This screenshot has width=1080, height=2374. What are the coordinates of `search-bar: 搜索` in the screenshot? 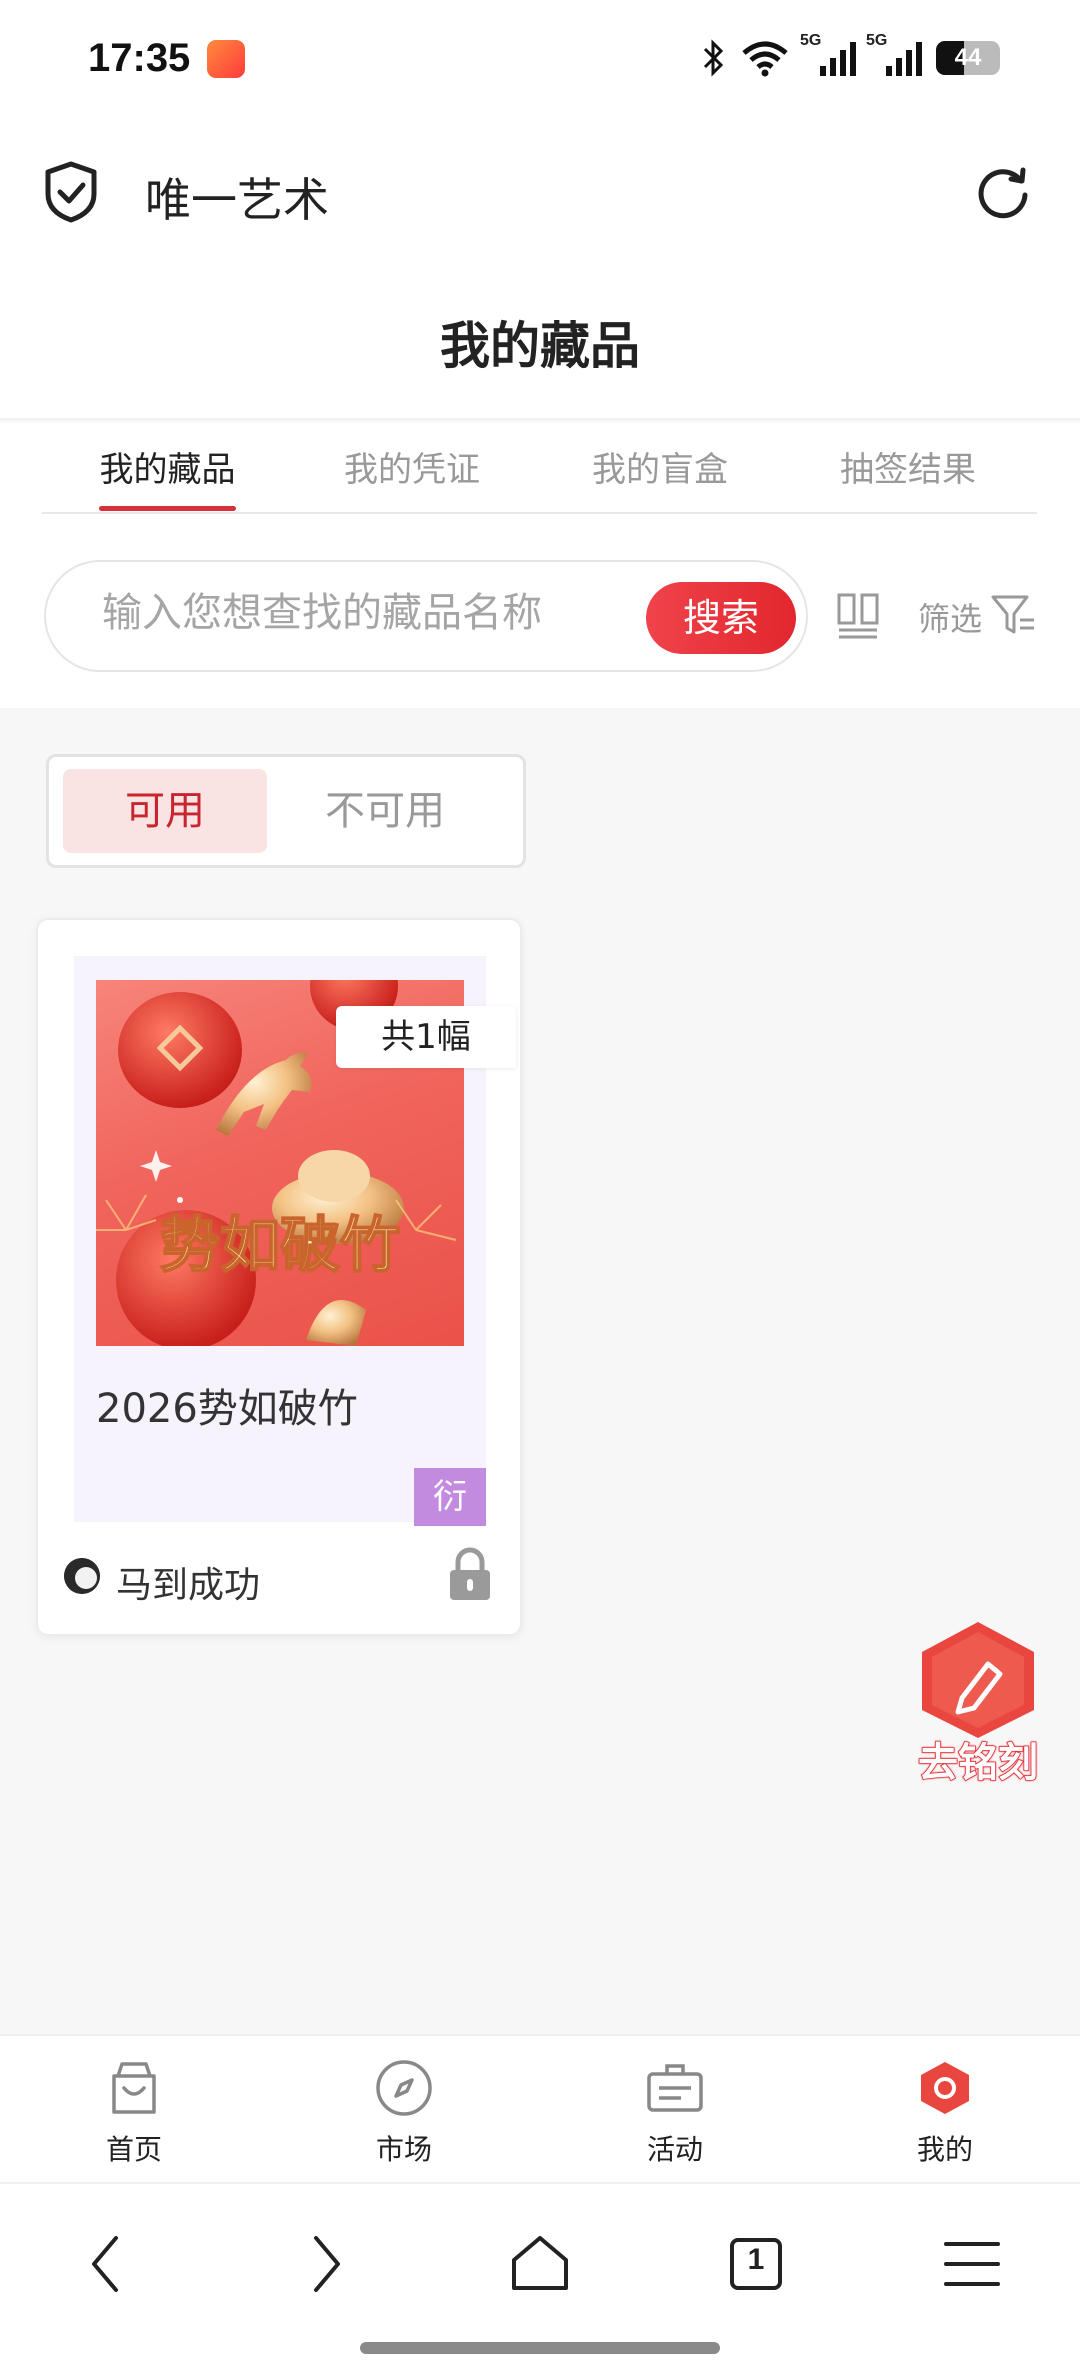 It's located at (426, 616).